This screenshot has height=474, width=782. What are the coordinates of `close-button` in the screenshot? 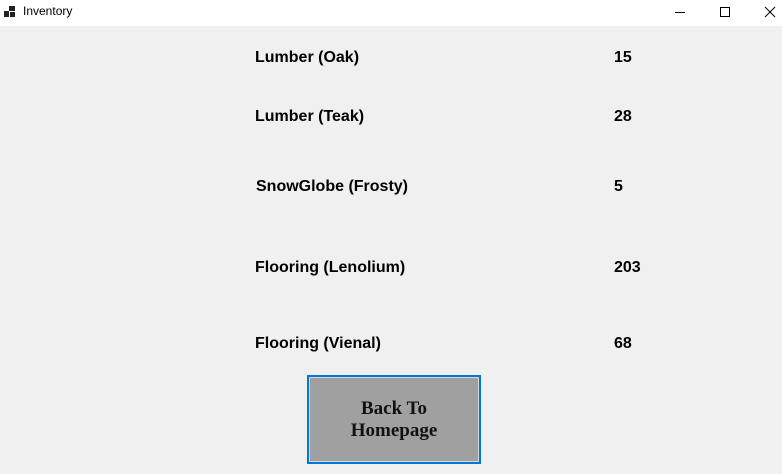 It's located at (765, 12).